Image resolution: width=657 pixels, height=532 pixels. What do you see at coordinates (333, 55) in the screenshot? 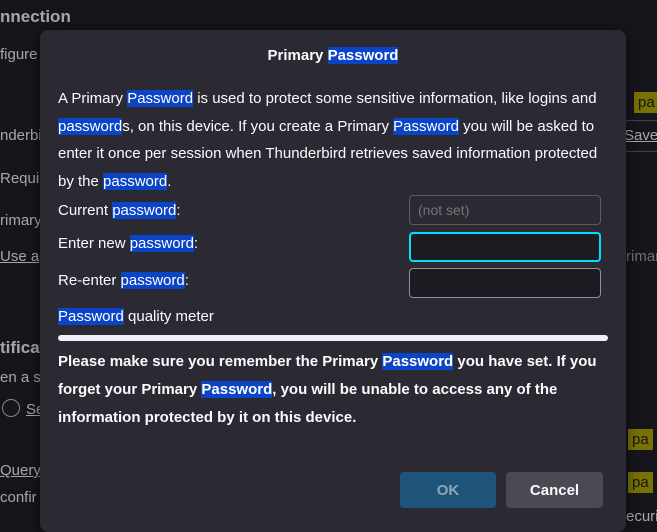
I see `dialog-title: Primary Password` at bounding box center [333, 55].